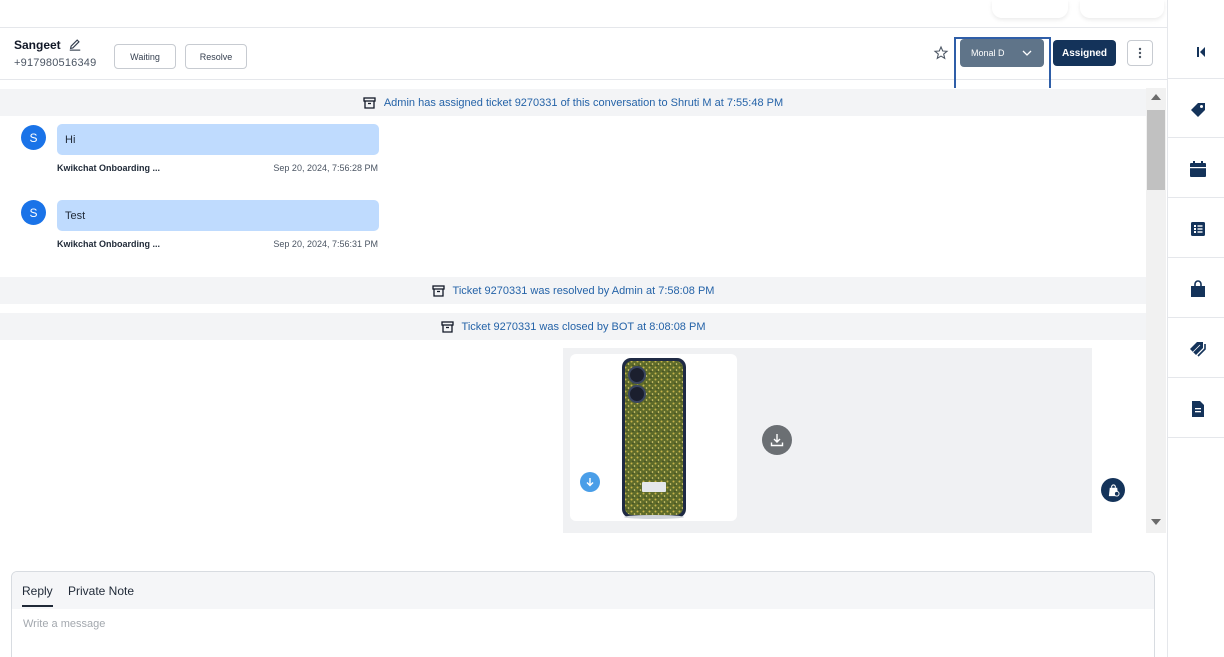 The image size is (1224, 657). I want to click on sidebar-item-tag, so click(1196, 108).